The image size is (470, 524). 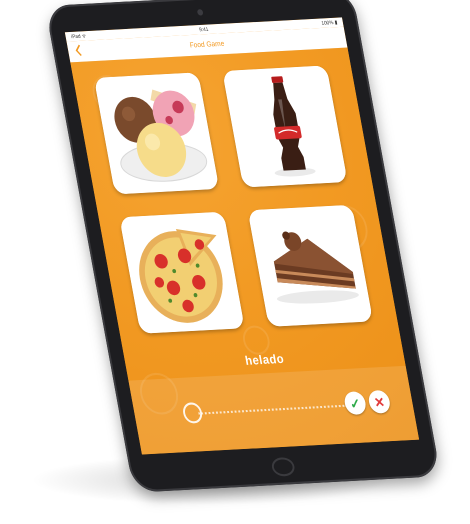 I want to click on status-carrier: iPad ᯤ, so click(x=78, y=36).